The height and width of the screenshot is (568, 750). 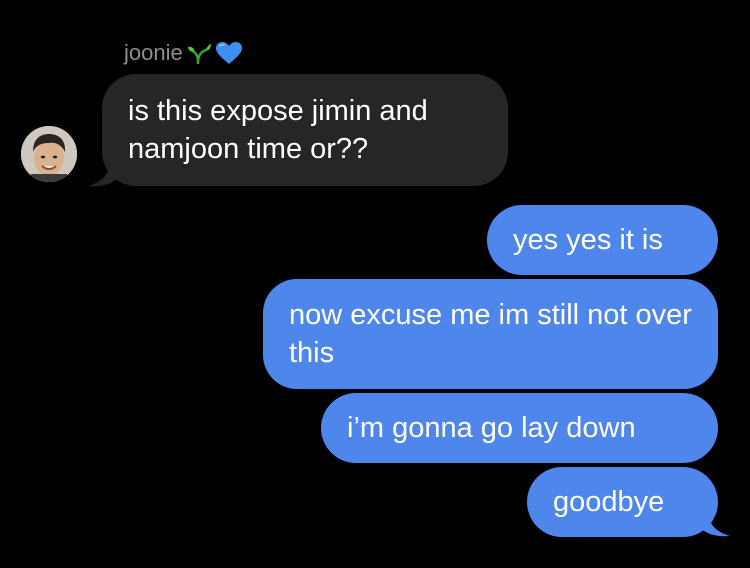 I want to click on seedling-icon, so click(x=199, y=53).